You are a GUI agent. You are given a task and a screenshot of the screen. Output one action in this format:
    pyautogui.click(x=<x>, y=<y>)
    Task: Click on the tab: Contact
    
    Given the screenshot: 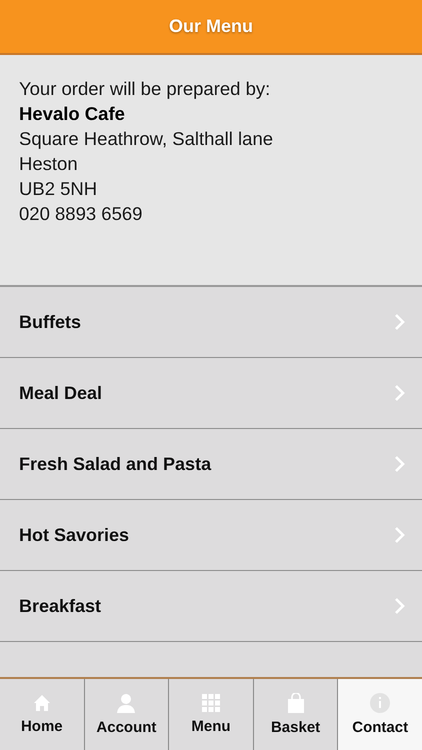 What is the action you would take?
    pyautogui.click(x=380, y=714)
    